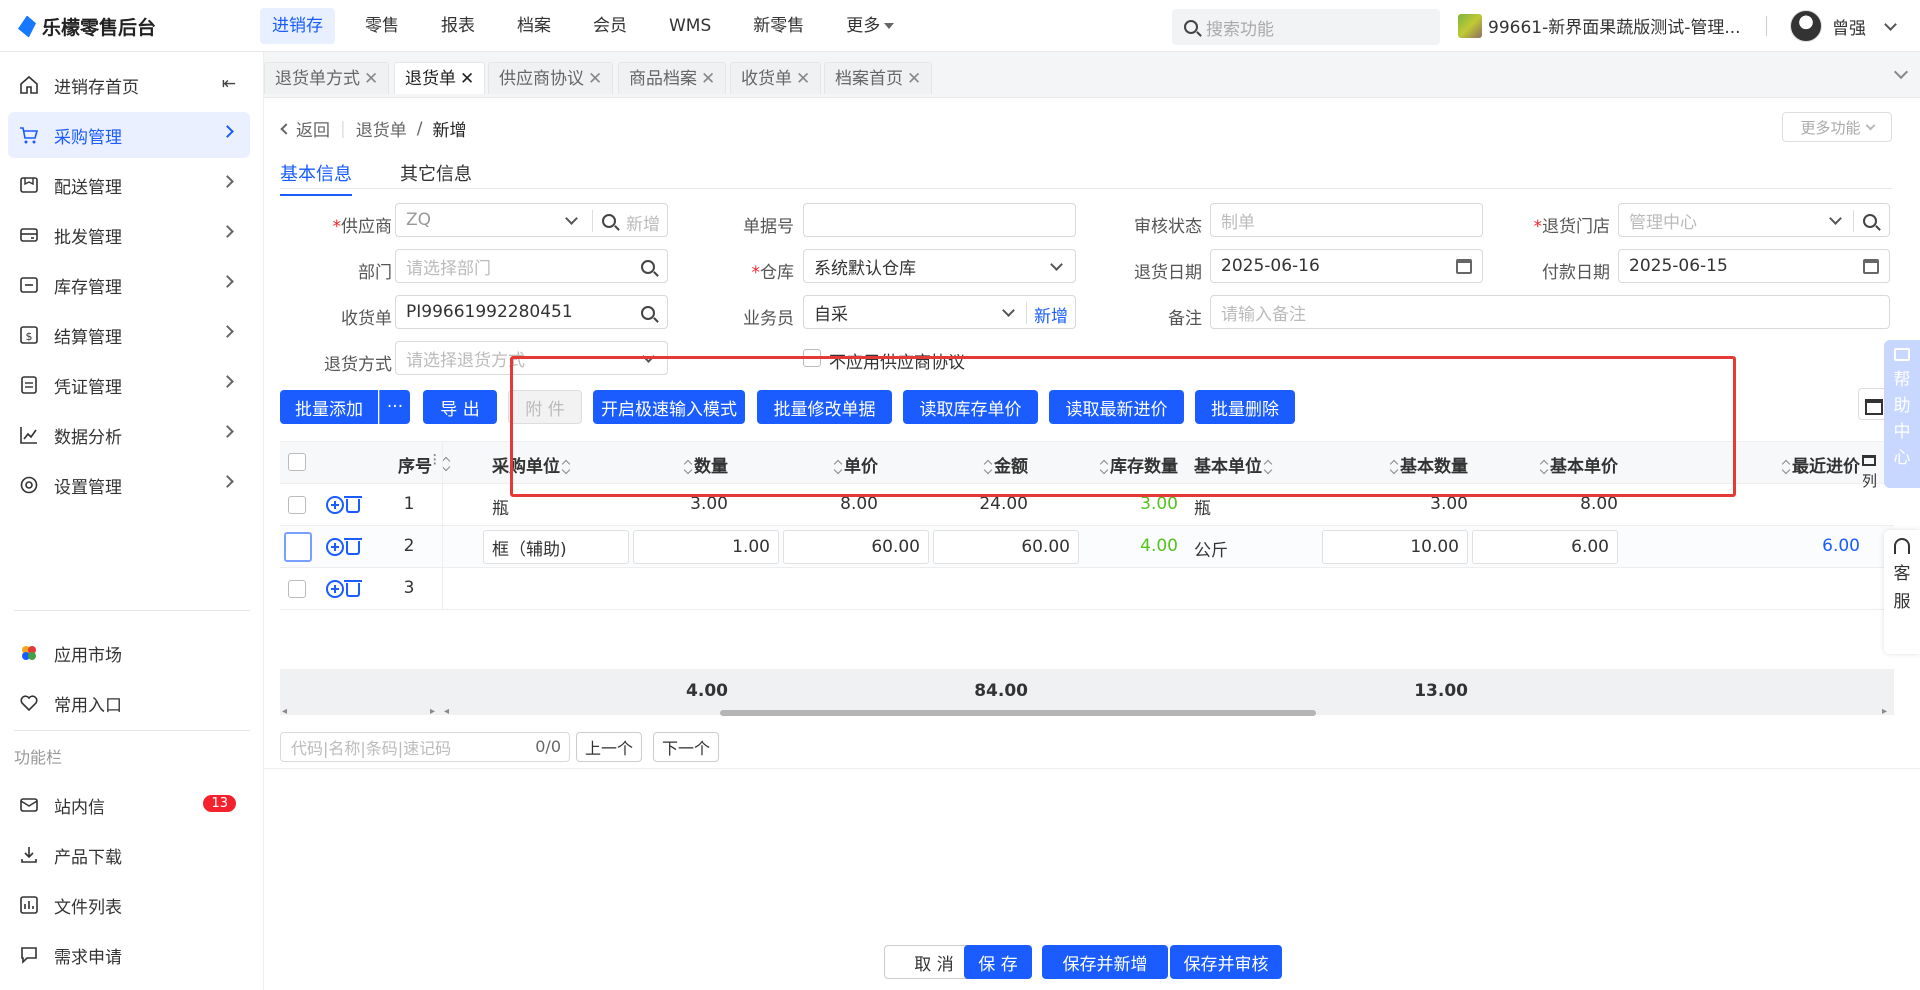 The width and height of the screenshot is (1920, 990). I want to click on sidebar-item-requests: 需求申请, so click(129, 955).